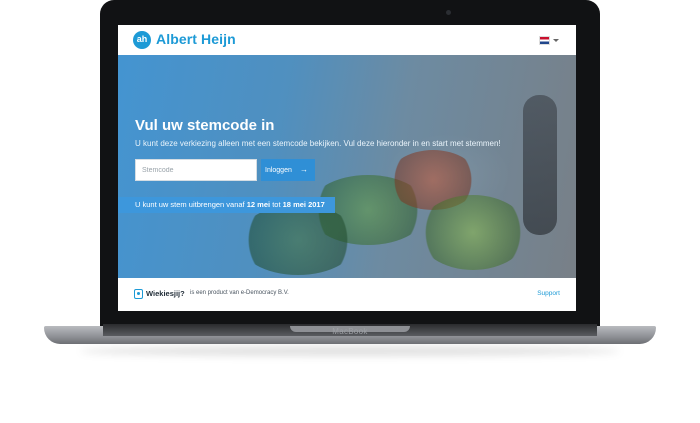 This screenshot has width=700, height=423. I want to click on voting-code-input, so click(196, 170).